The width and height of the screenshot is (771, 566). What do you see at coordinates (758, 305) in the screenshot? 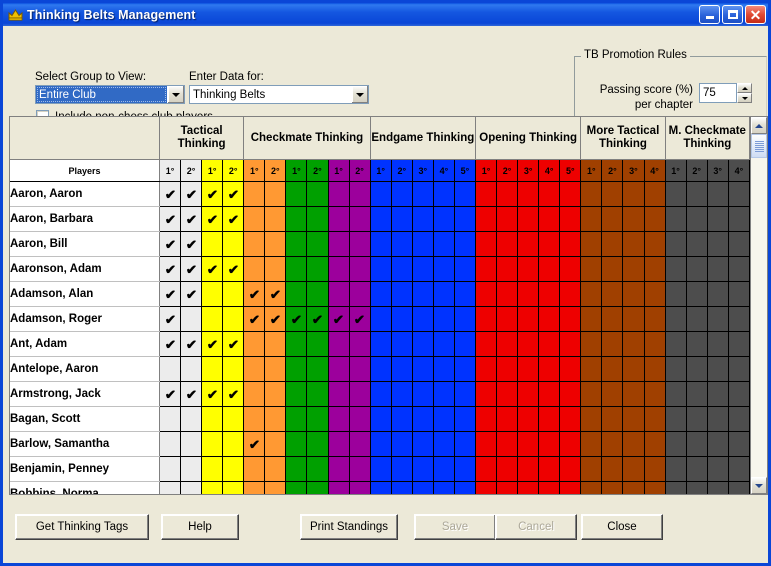
I see `vertical-scrollbar` at bounding box center [758, 305].